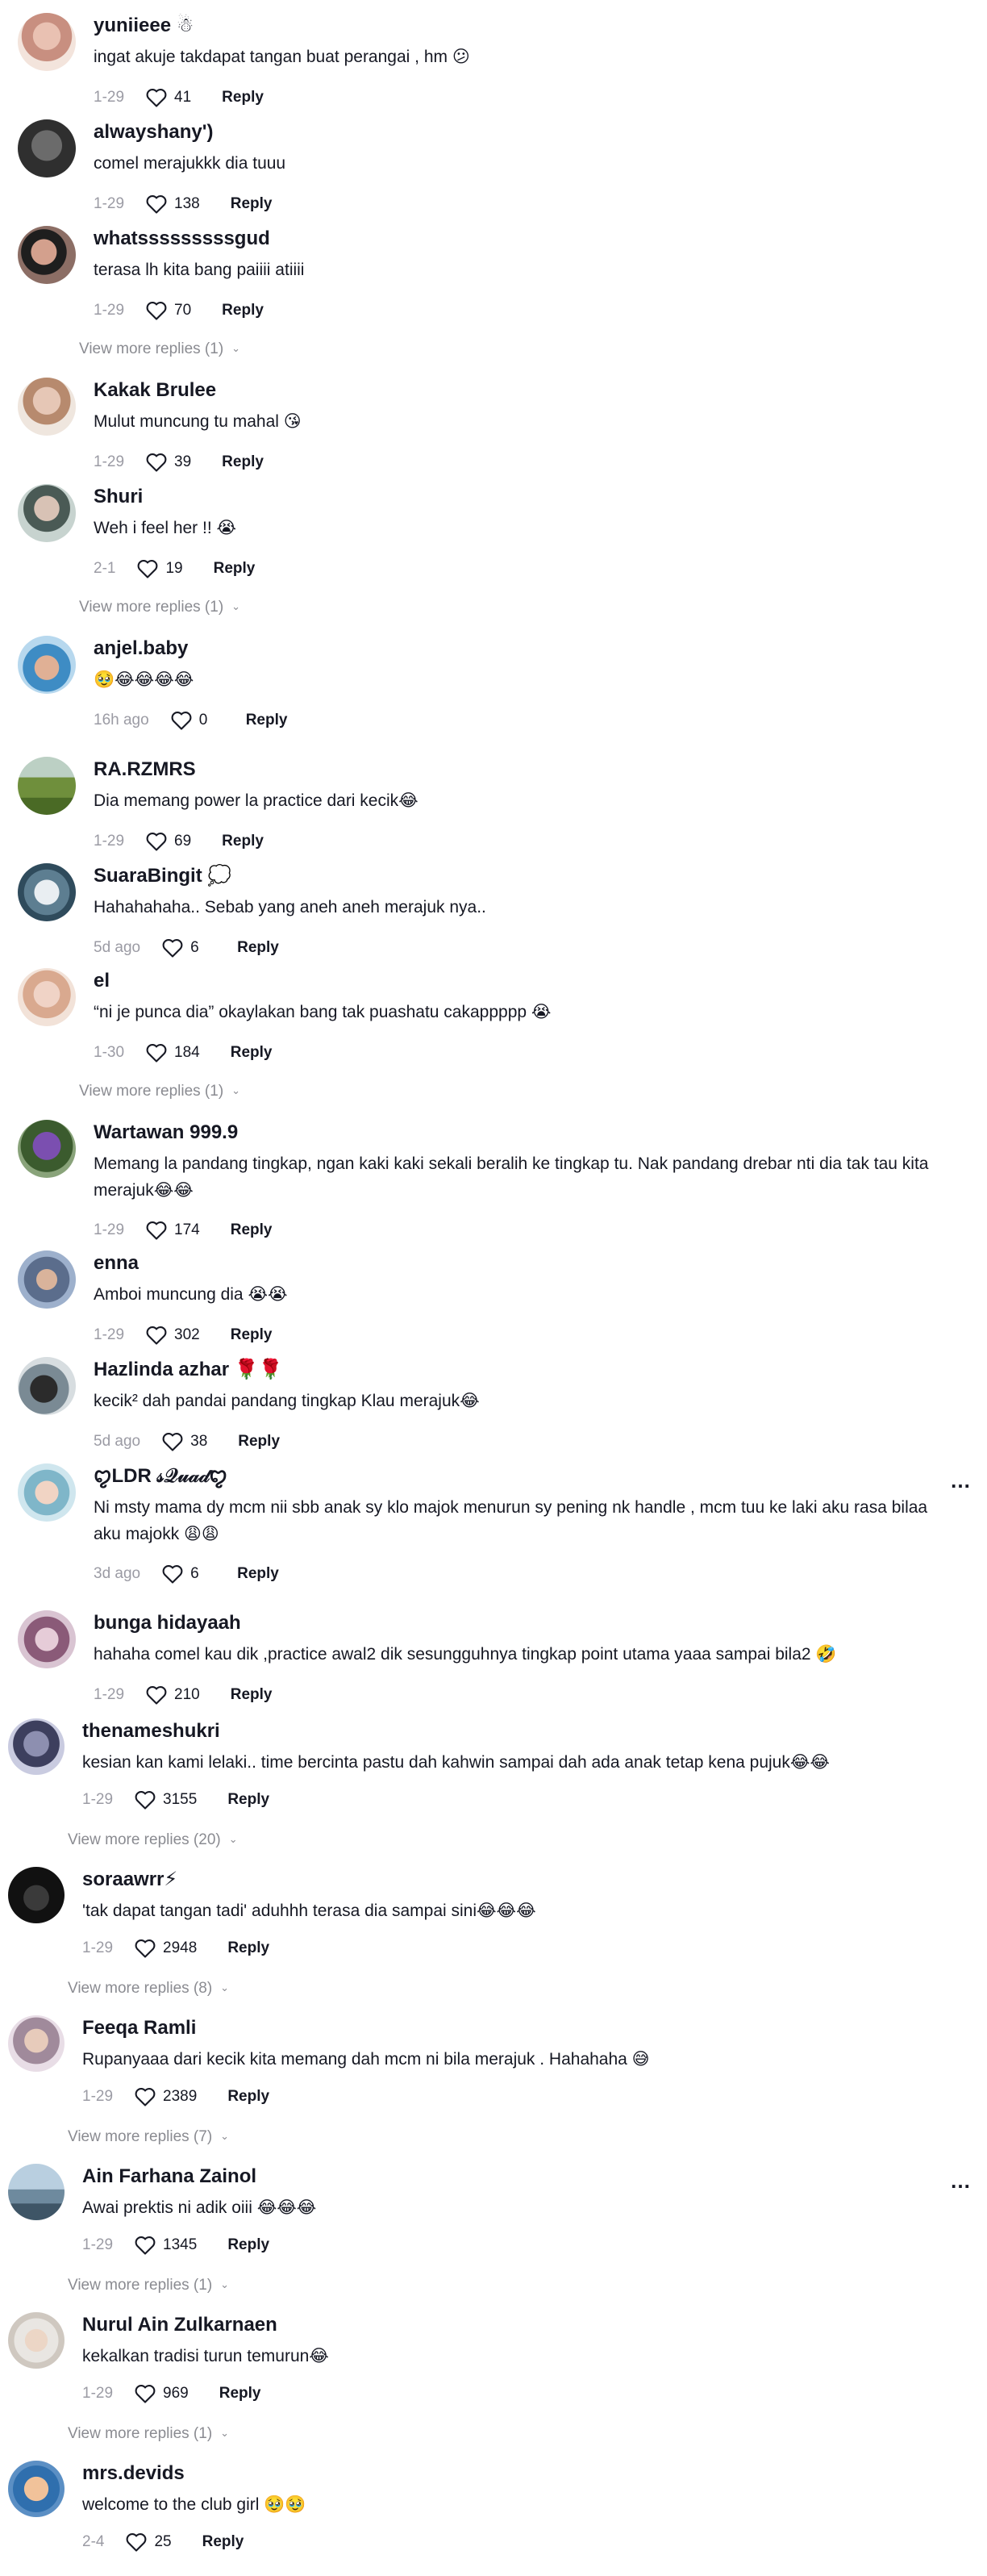 The width and height of the screenshot is (987, 2576). What do you see at coordinates (102, 981) in the screenshot?
I see `comment-author: el` at bounding box center [102, 981].